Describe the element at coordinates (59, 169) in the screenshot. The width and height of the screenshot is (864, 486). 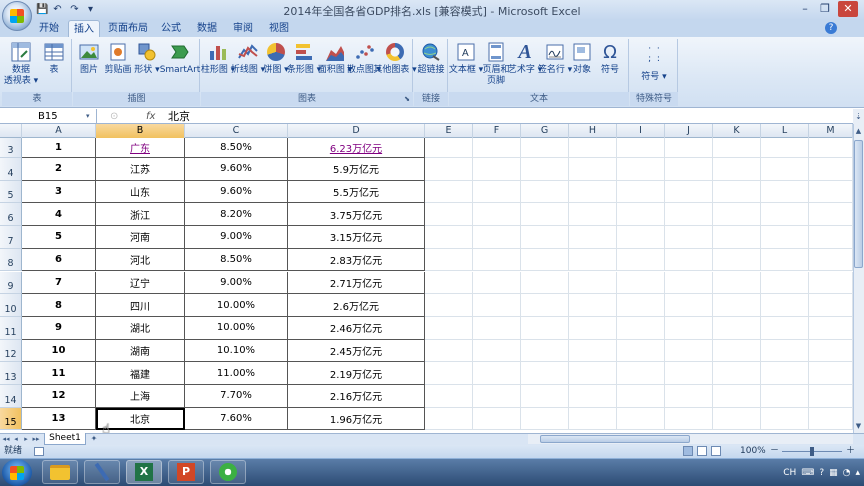
I see `cell-rank: 2` at that location.